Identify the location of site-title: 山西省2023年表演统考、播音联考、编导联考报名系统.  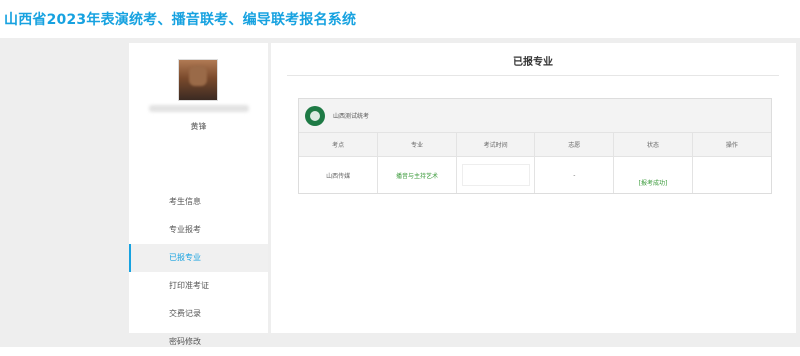
(180, 20).